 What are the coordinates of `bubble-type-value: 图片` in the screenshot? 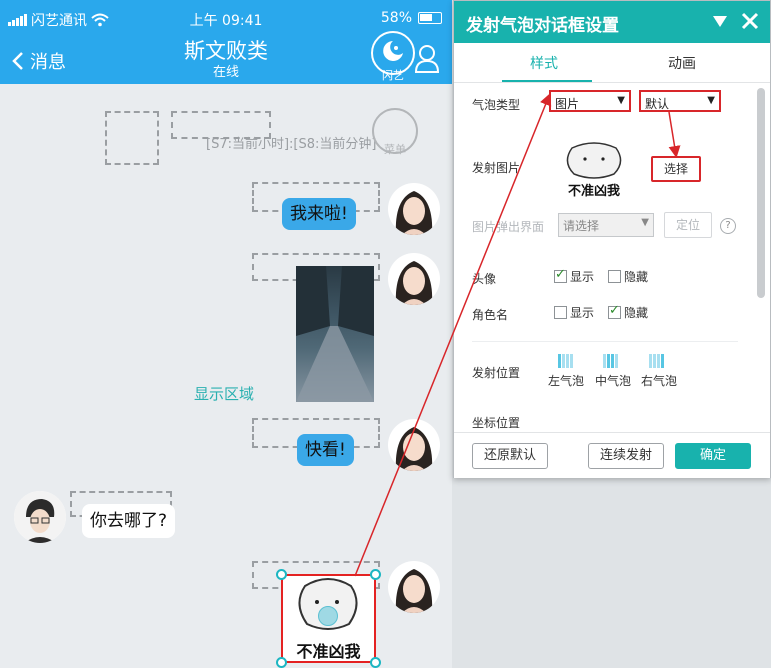 It's located at (567, 104).